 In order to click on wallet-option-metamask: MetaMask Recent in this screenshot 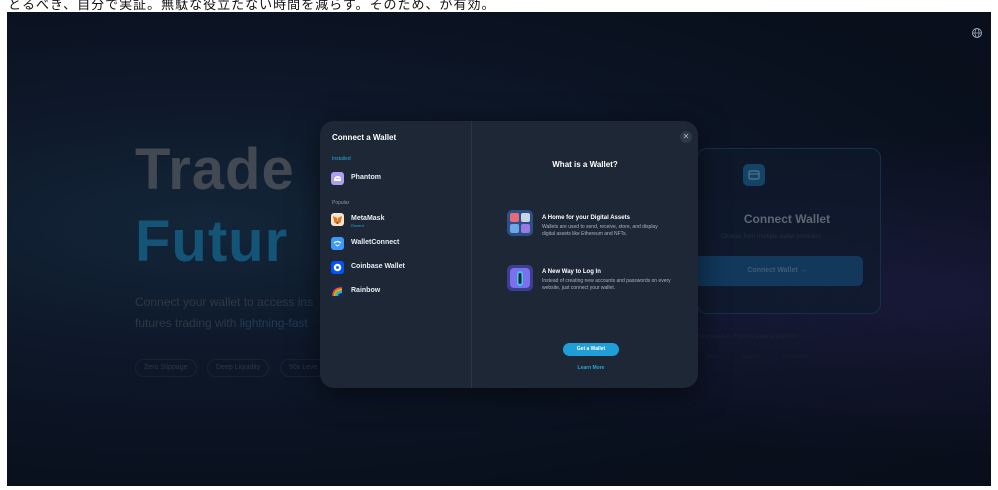, I will do `click(396, 220)`.